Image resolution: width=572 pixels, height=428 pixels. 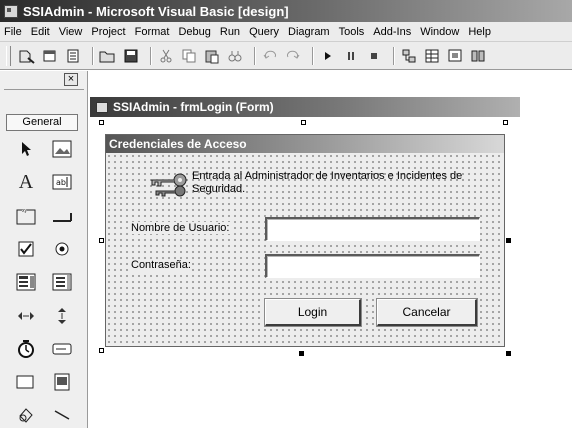 I want to click on svg-text: ab, so click(x=61, y=182).